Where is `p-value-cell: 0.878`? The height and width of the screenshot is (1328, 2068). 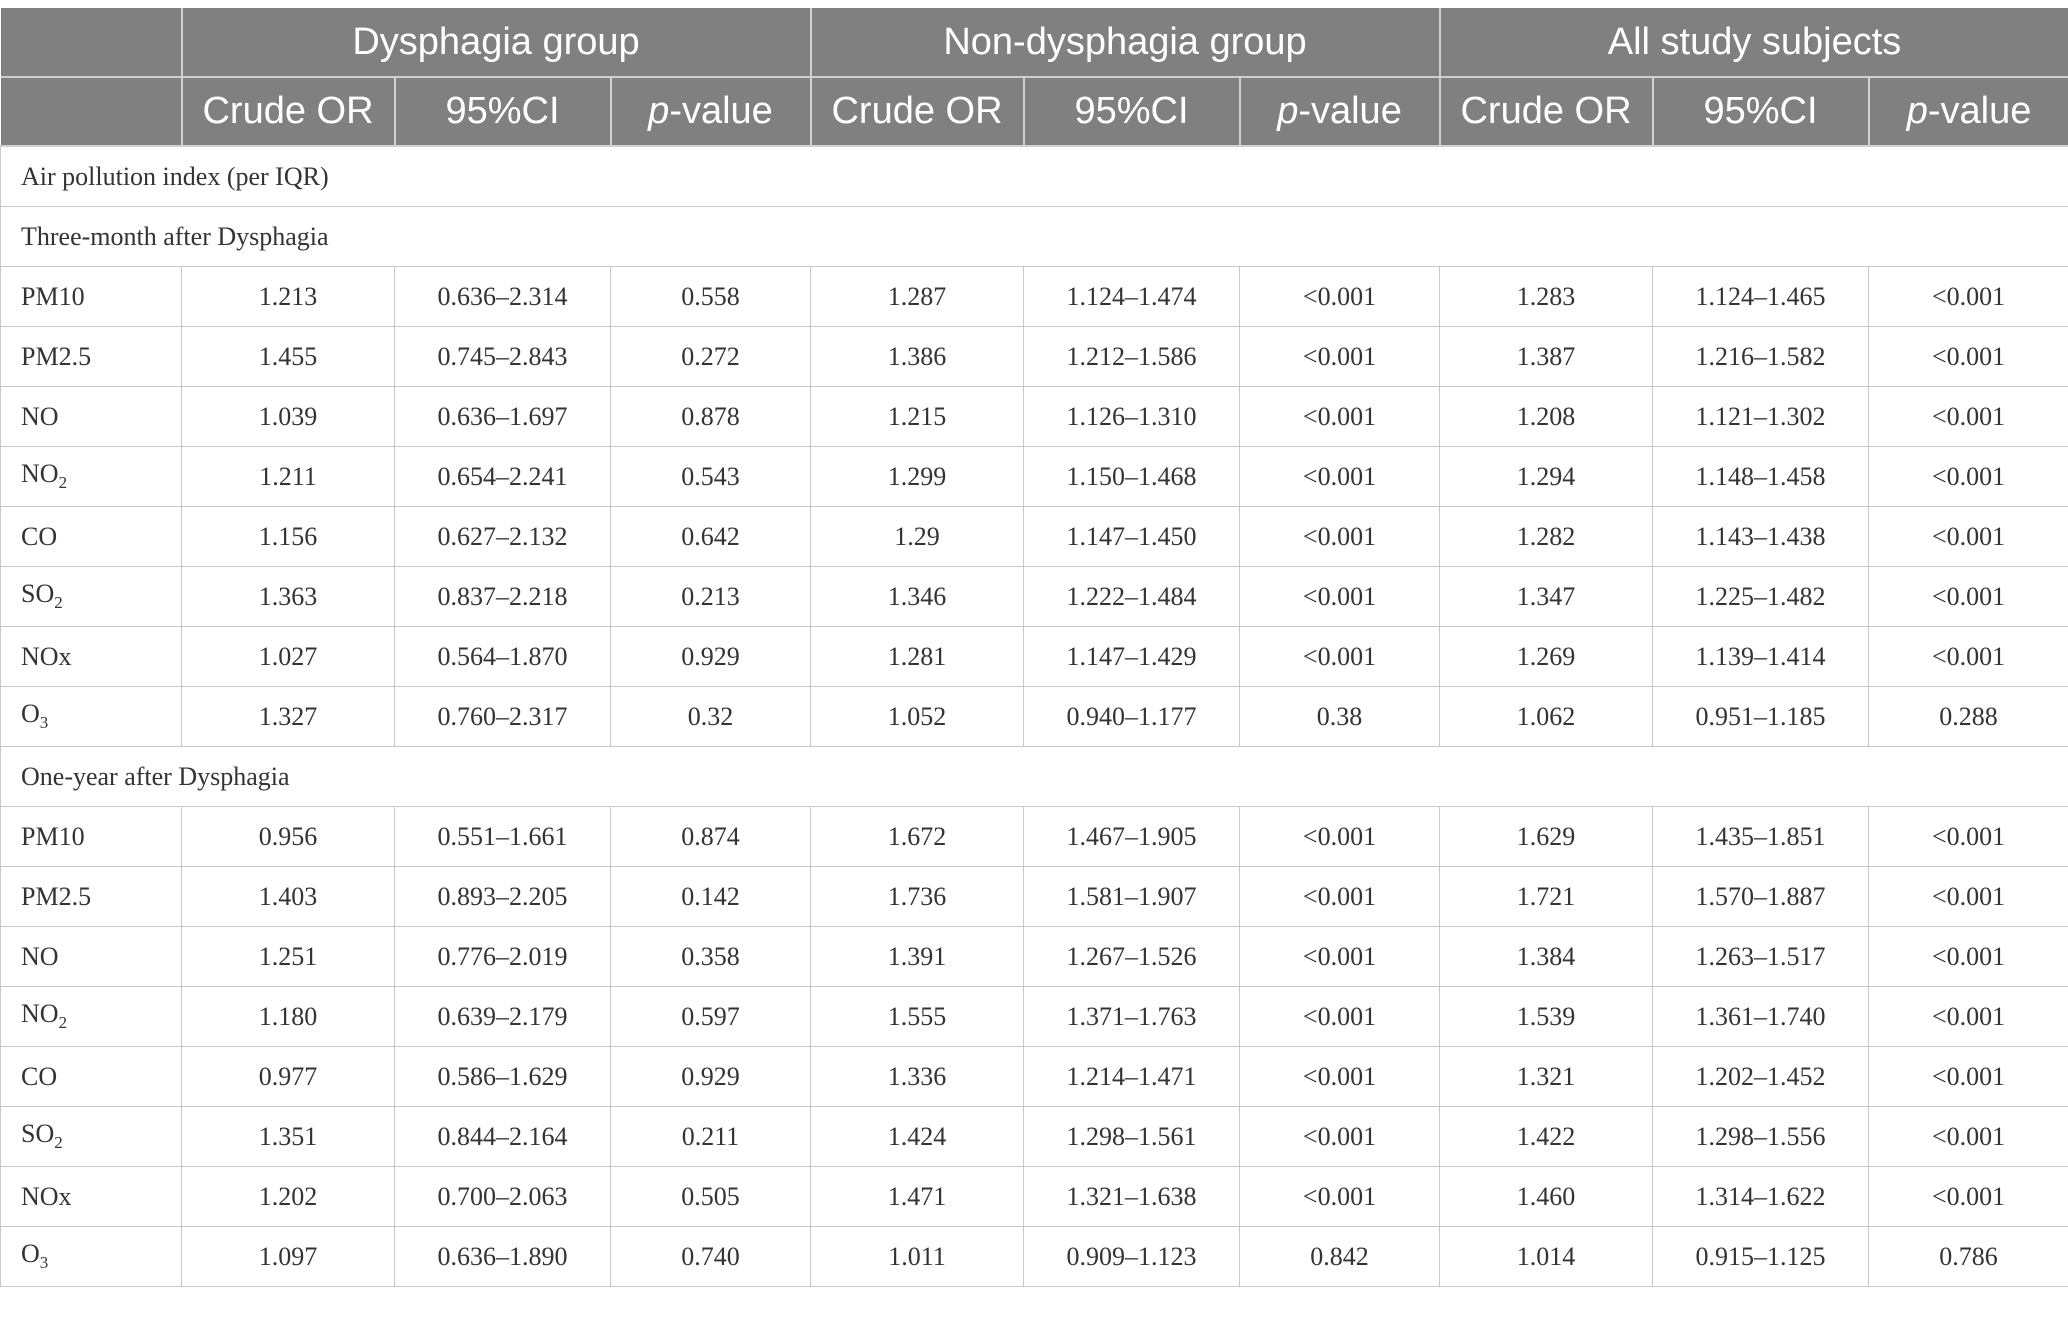 p-value-cell: 0.878 is located at coordinates (710, 416).